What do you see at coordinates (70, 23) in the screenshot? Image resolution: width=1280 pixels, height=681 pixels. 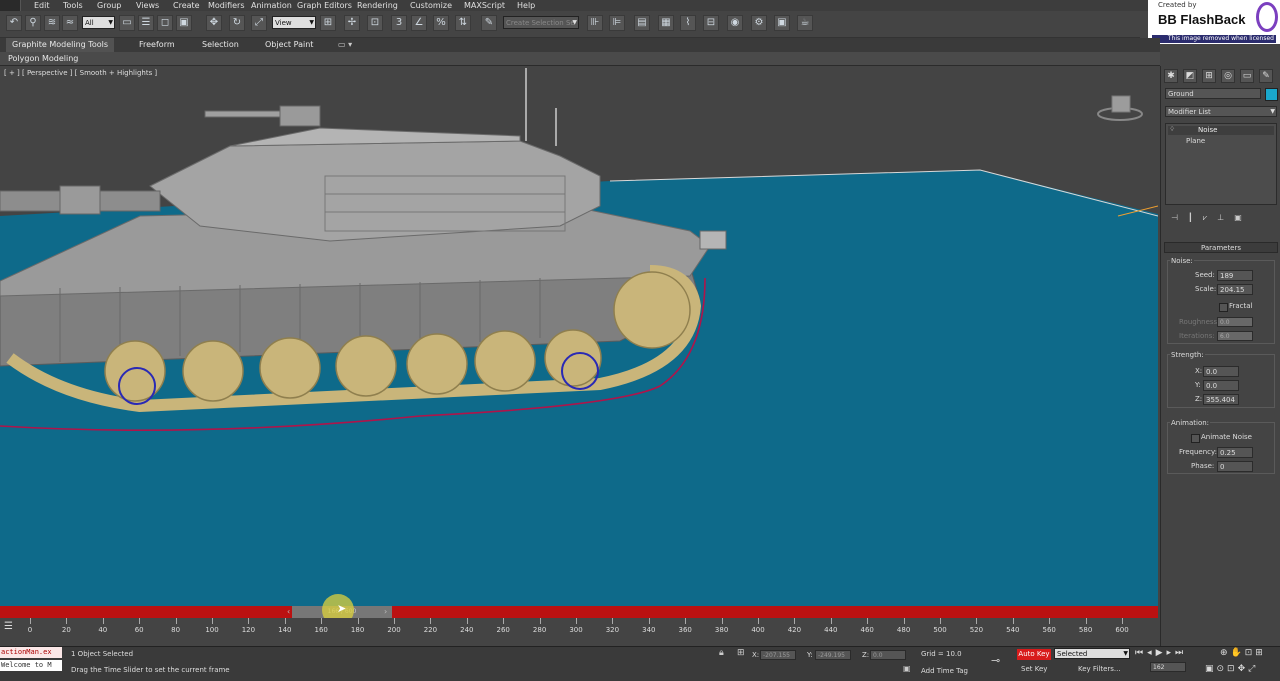 I see `bind-spacewarp-icon: ≈` at bounding box center [70, 23].